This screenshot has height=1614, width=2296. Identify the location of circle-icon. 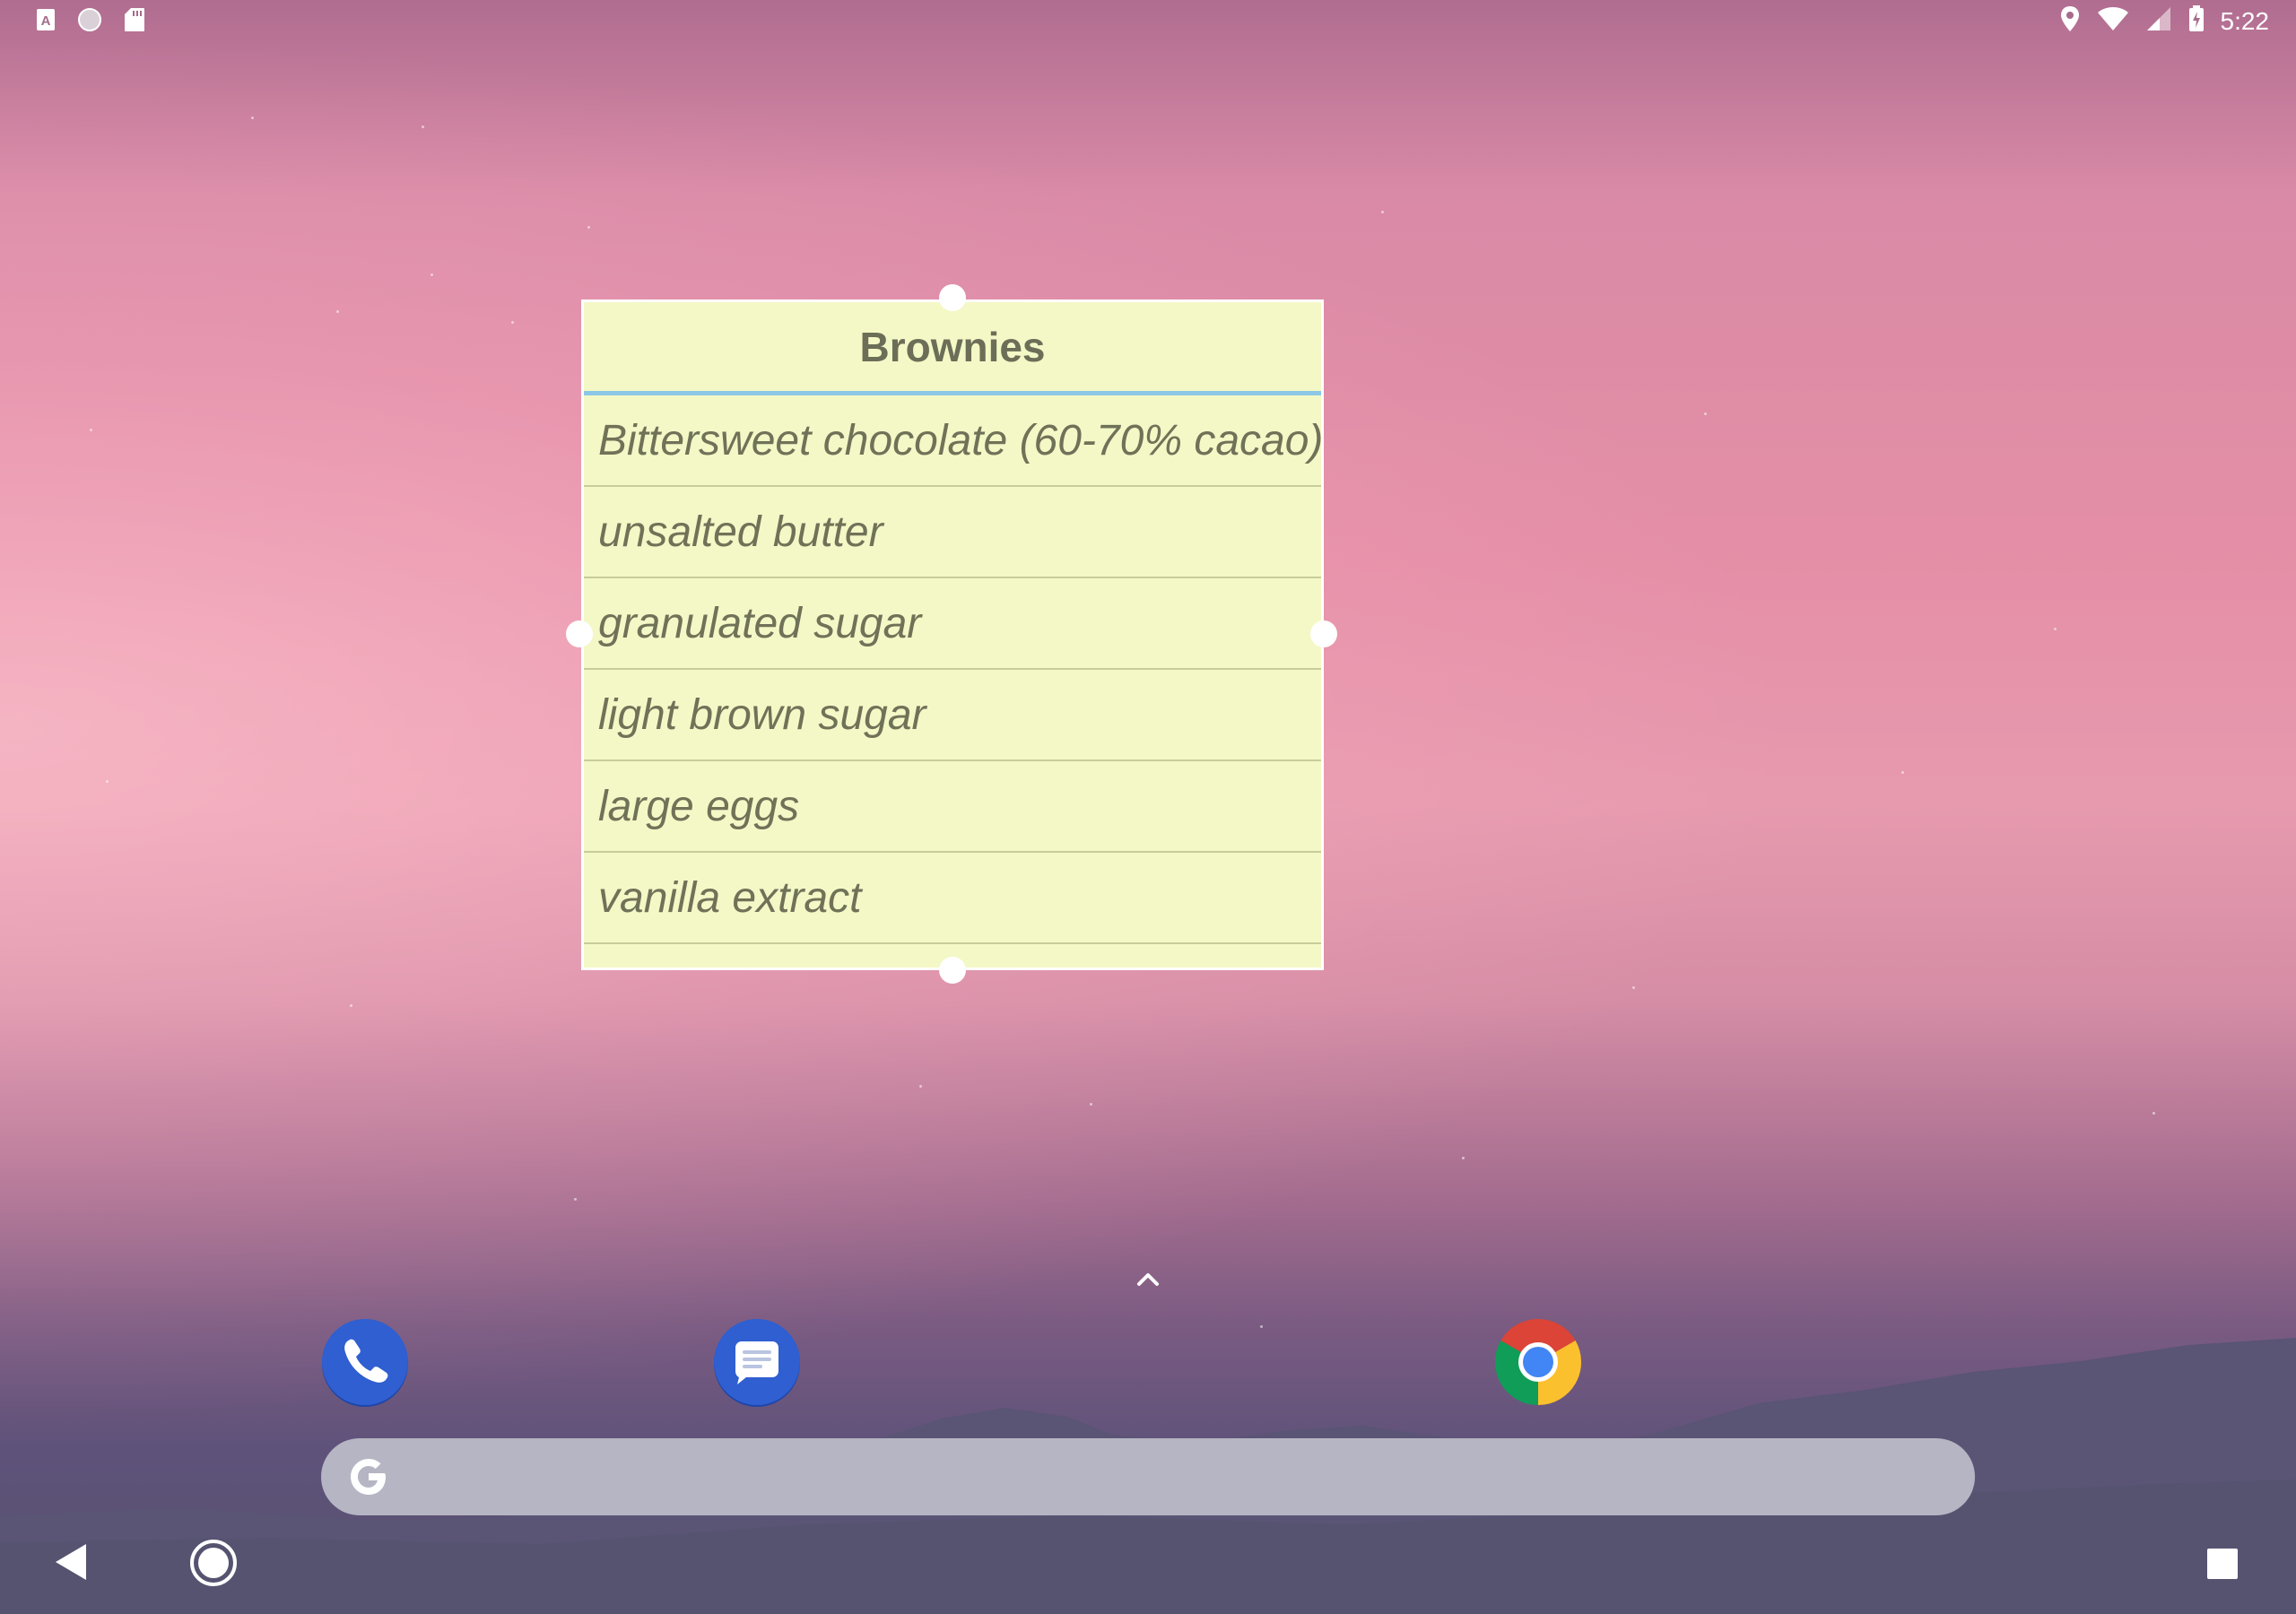
(89, 22).